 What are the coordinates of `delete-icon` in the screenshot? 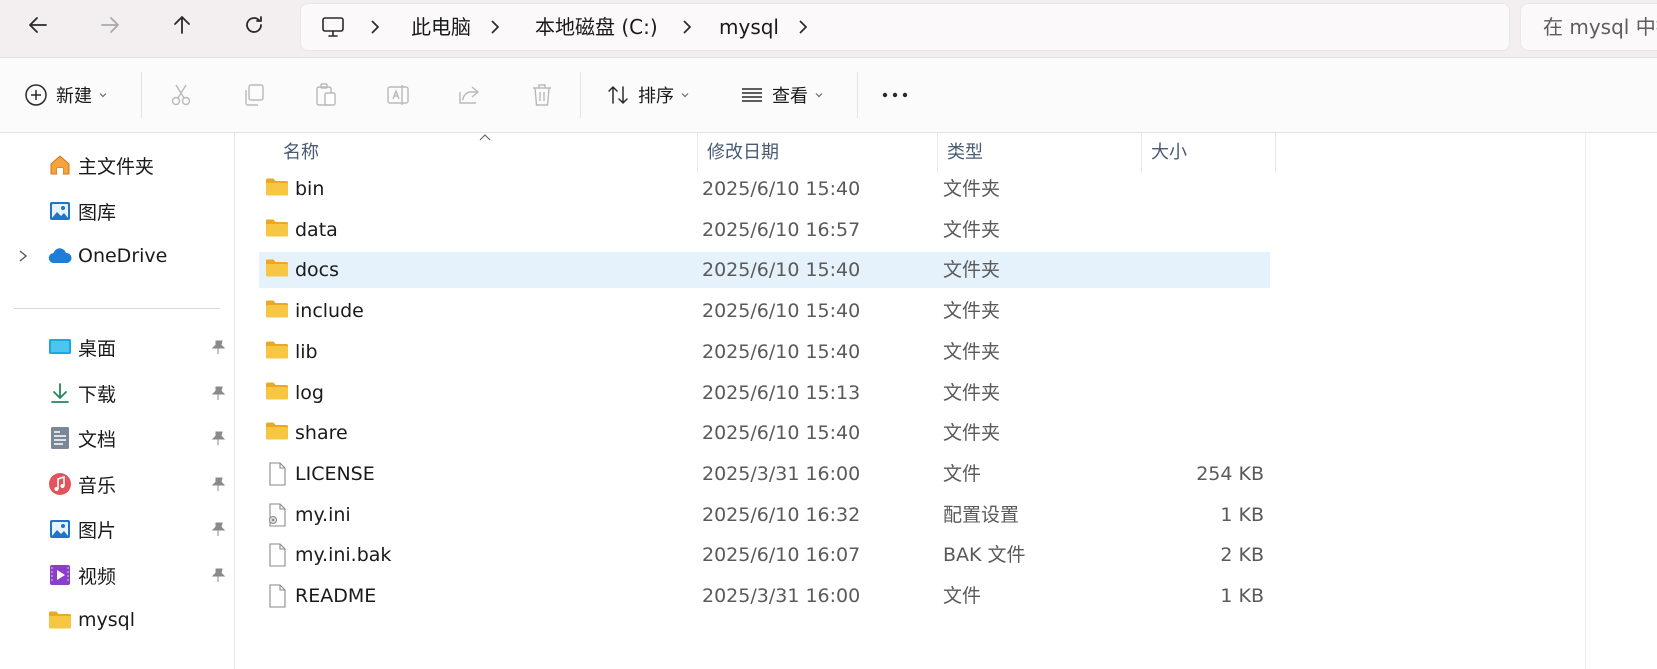 It's located at (542, 95).